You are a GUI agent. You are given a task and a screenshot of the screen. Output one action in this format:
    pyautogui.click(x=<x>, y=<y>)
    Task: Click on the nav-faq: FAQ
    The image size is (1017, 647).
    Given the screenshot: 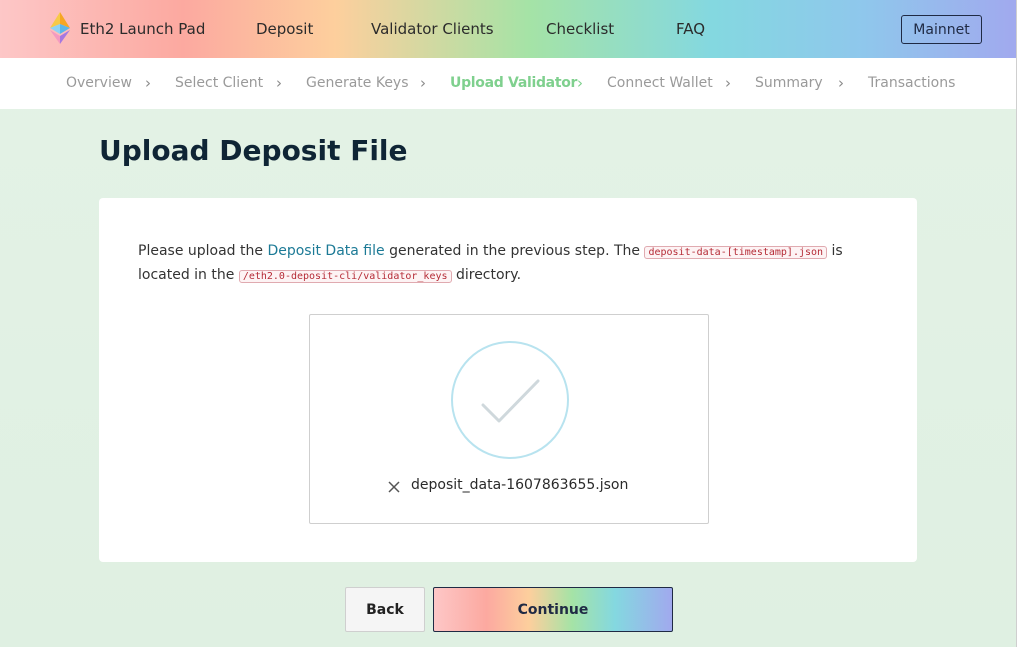 What is the action you would take?
    pyautogui.click(x=690, y=29)
    